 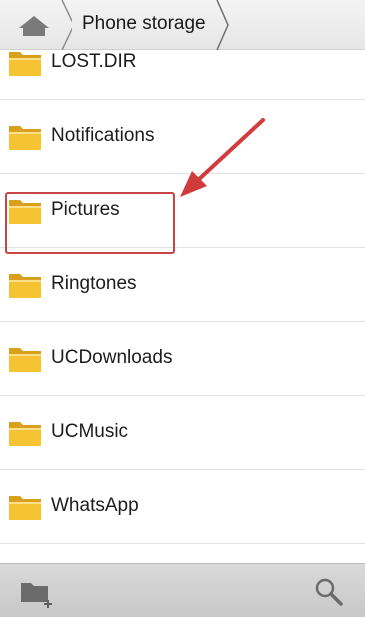 What do you see at coordinates (45, 25) in the screenshot?
I see `home-icon` at bounding box center [45, 25].